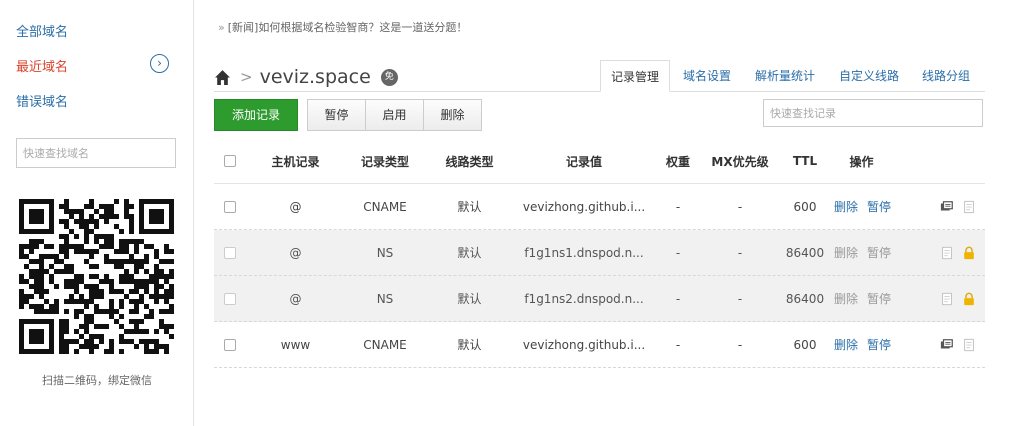  What do you see at coordinates (740, 161) in the screenshot?
I see `header-mx: MX优先级` at bounding box center [740, 161].